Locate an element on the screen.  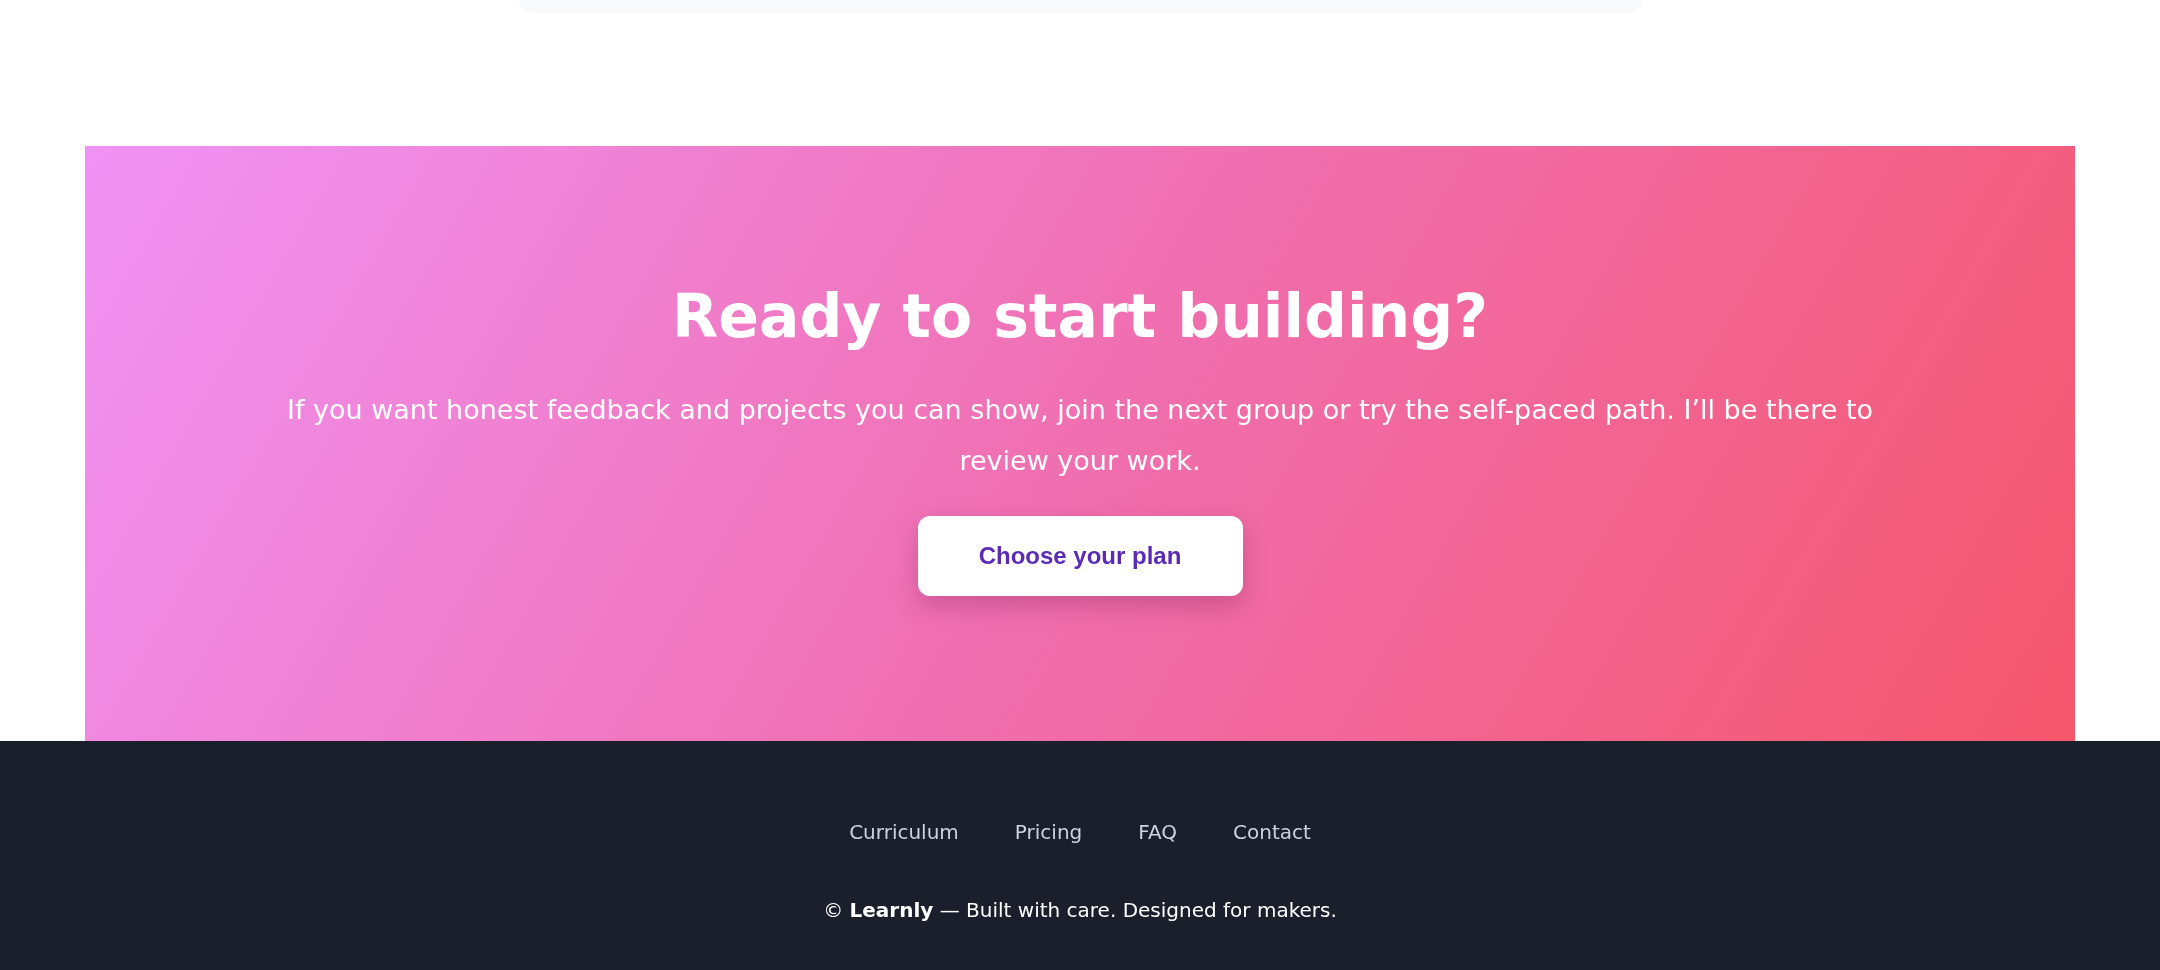
footer-link: FAQ is located at coordinates (1157, 832).